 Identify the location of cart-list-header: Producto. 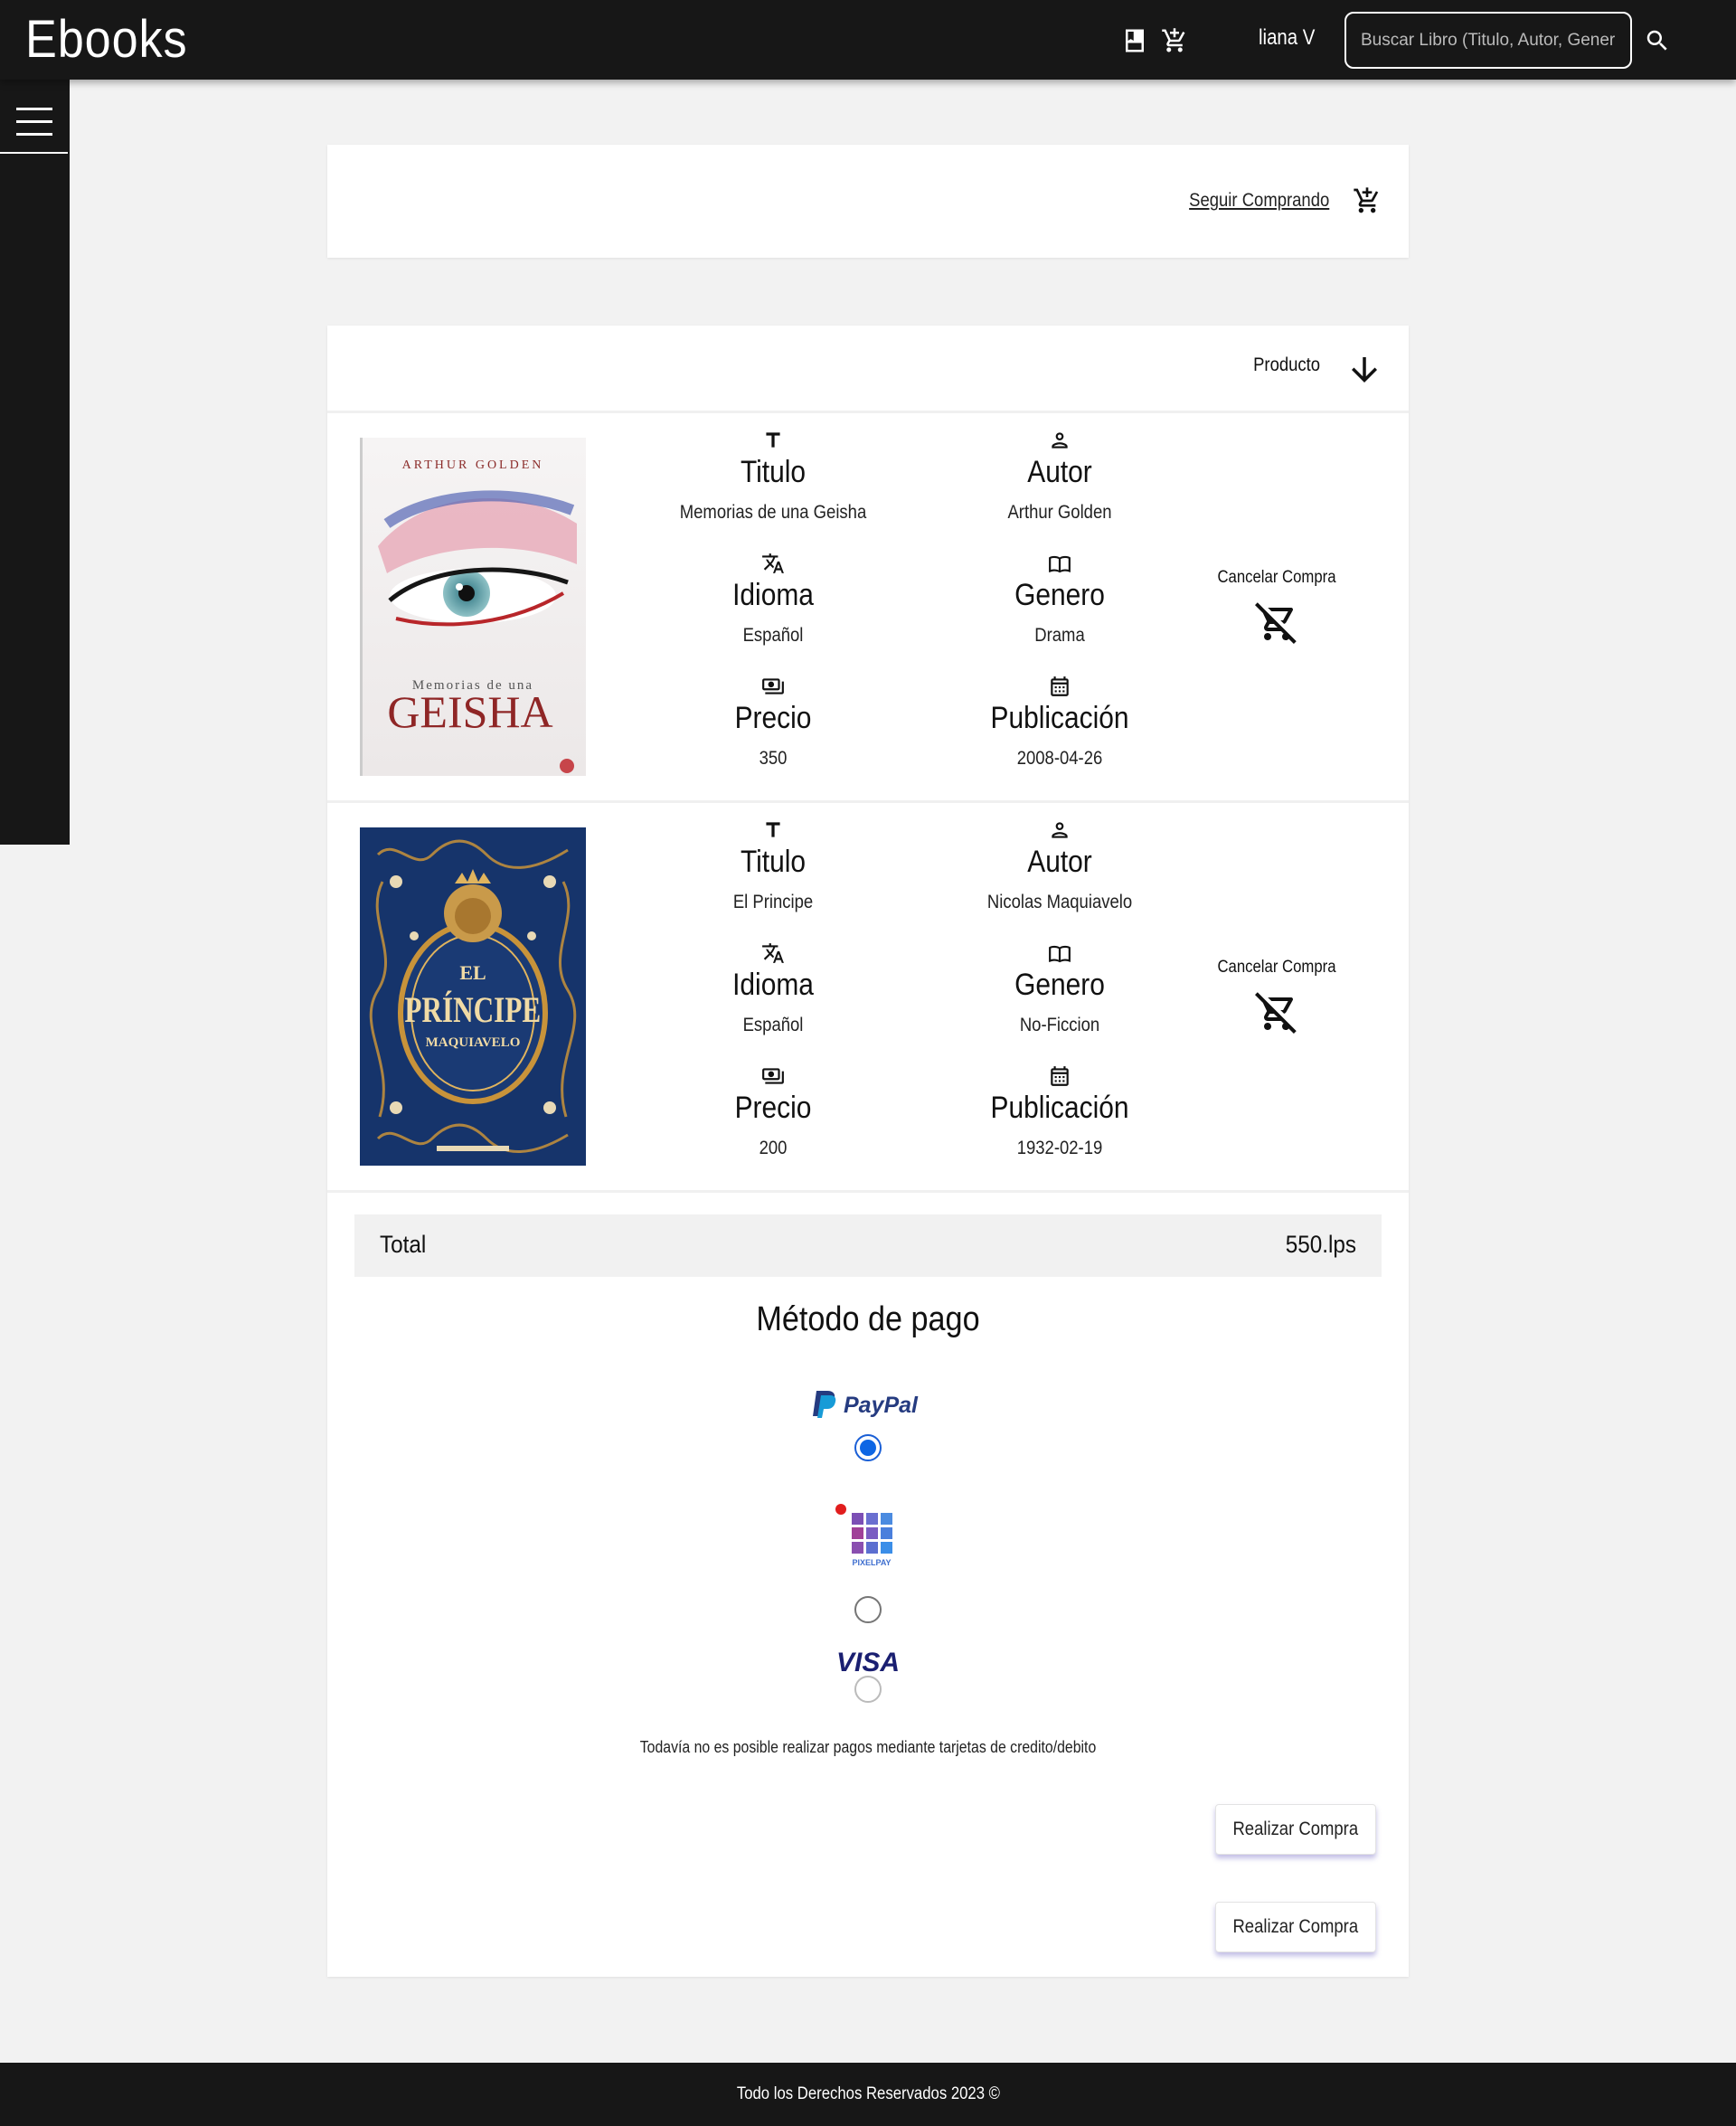
(868, 369).